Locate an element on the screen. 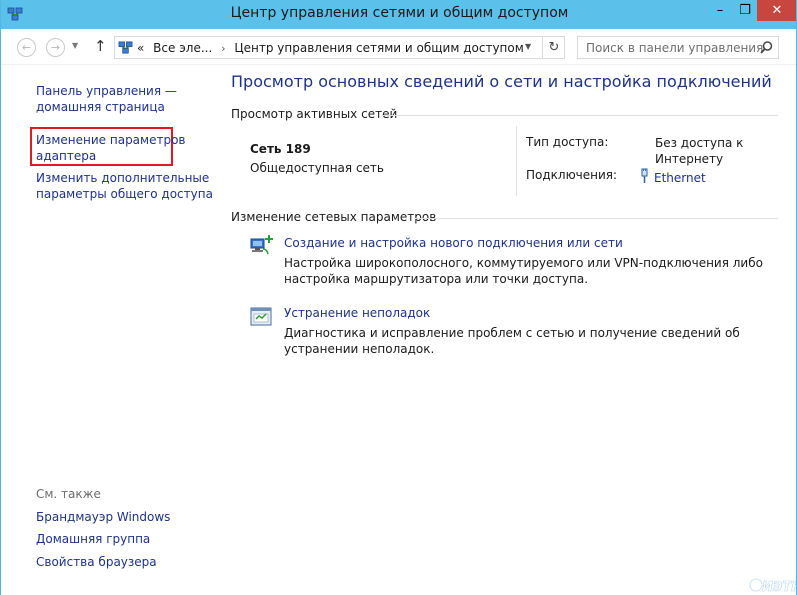 The image size is (797, 595). network-name: Сеть 189 is located at coordinates (280, 149).